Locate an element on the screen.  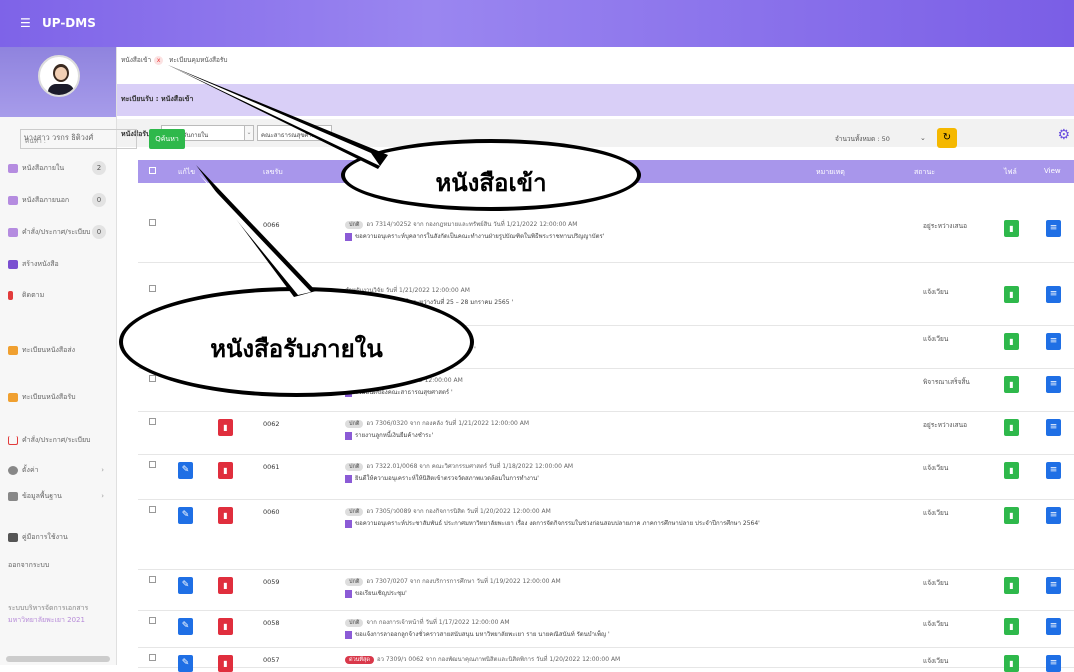
sidebar-item-external: หนังสือภายนอก 0 is located at coordinates (60, 200).